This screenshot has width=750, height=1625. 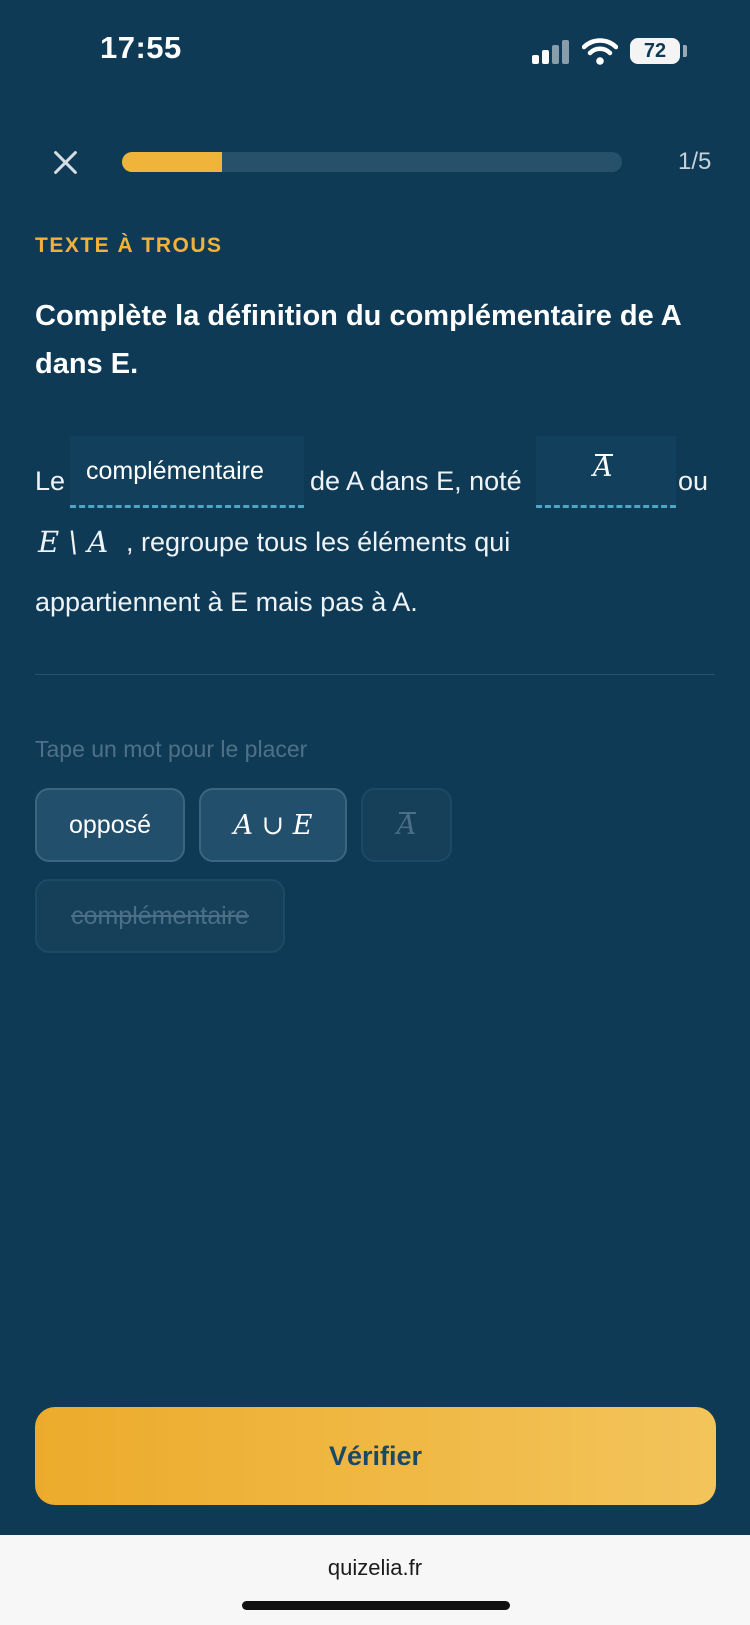 I want to click on battery-cap, so click(x=685, y=51).